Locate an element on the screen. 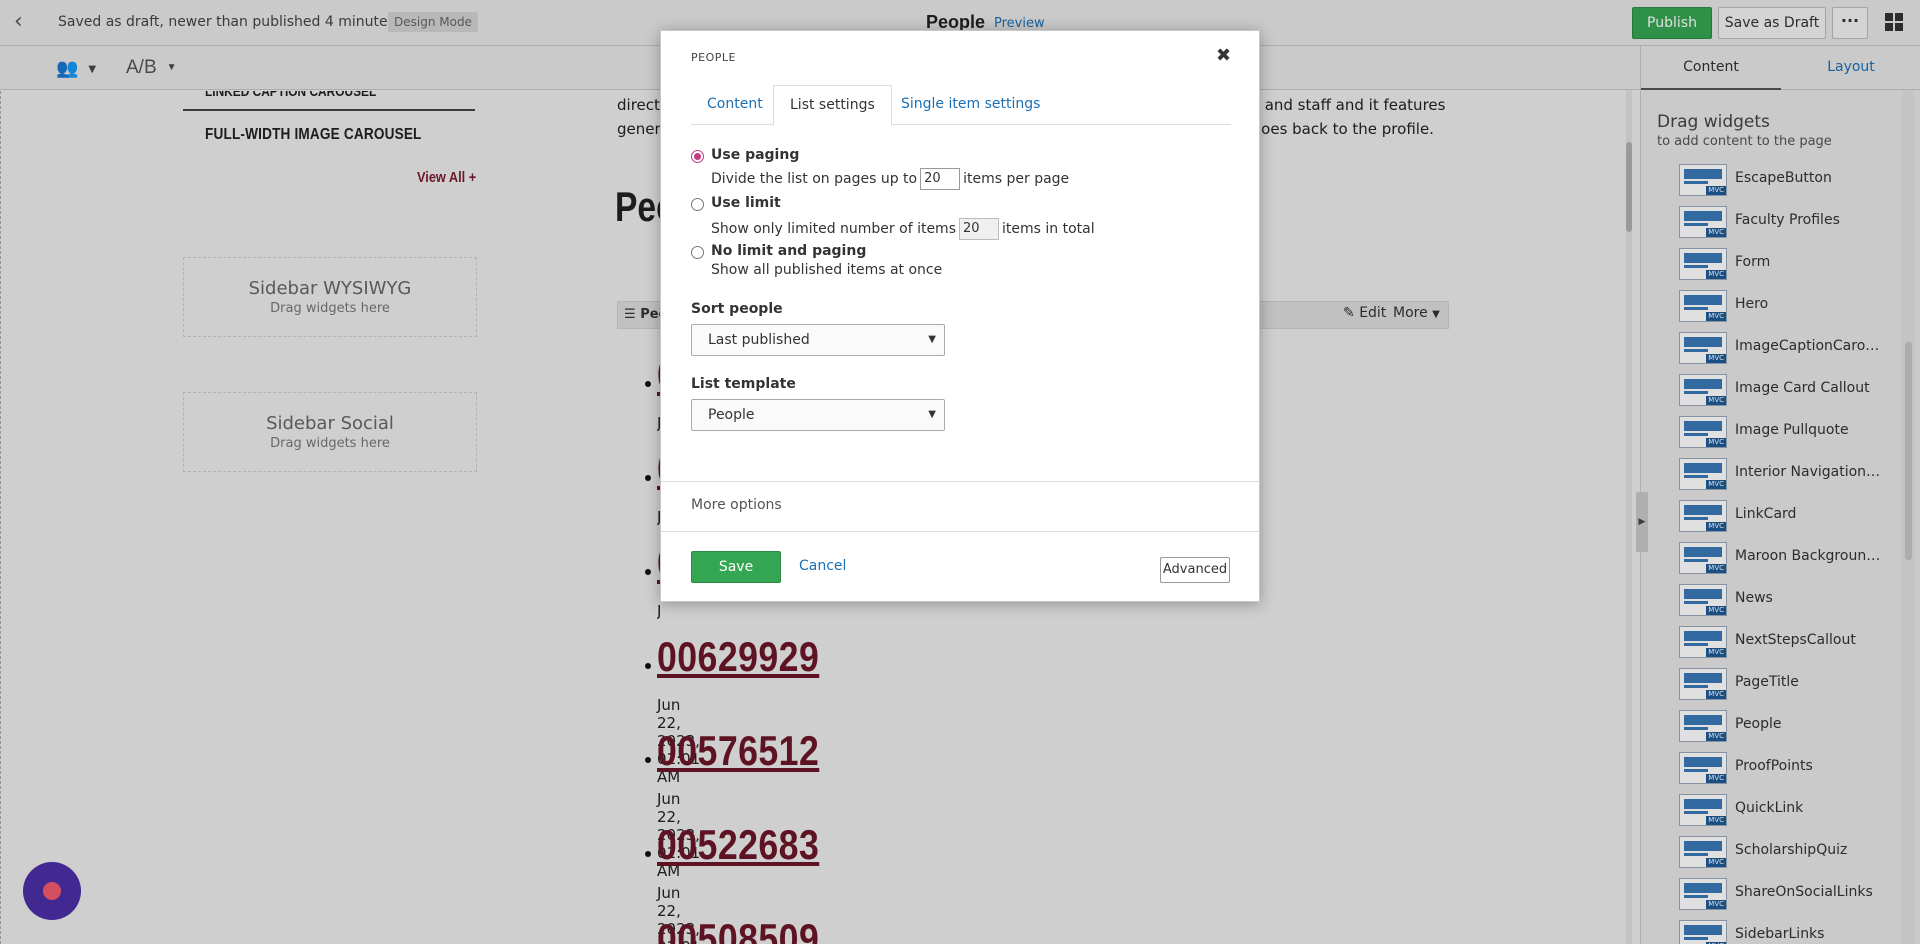  tab-single-item-settings: Single item settings is located at coordinates (970, 105).